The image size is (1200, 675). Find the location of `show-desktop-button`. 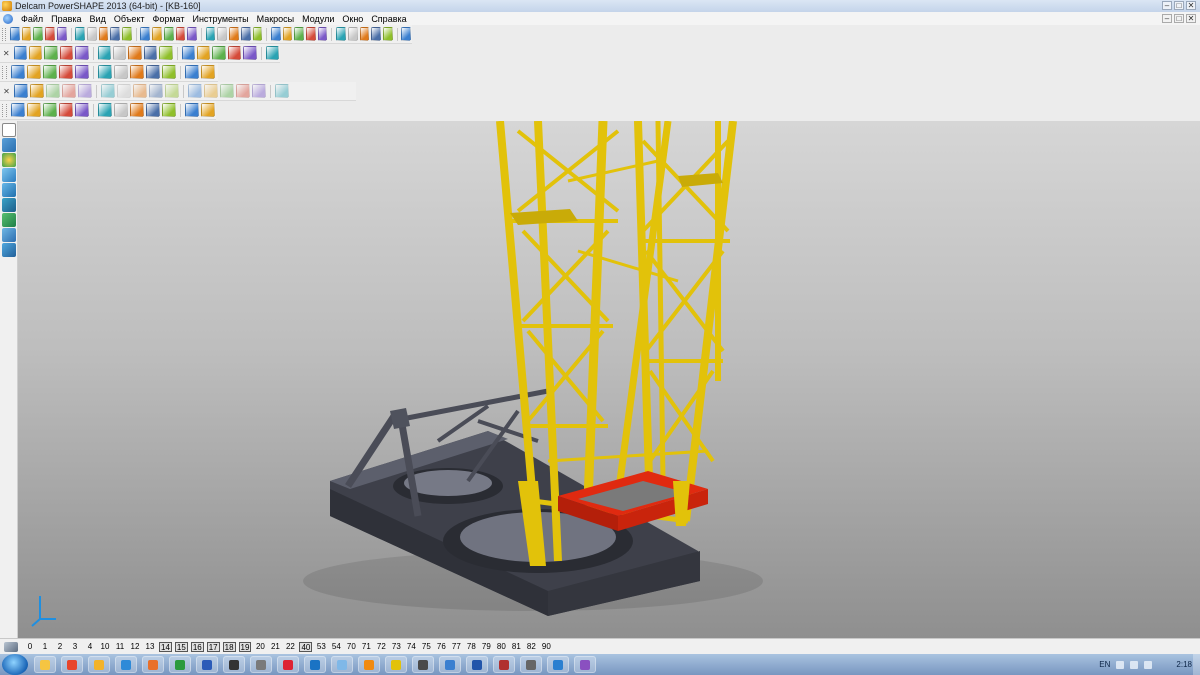

show-desktop-button is located at coordinates (1196, 664).